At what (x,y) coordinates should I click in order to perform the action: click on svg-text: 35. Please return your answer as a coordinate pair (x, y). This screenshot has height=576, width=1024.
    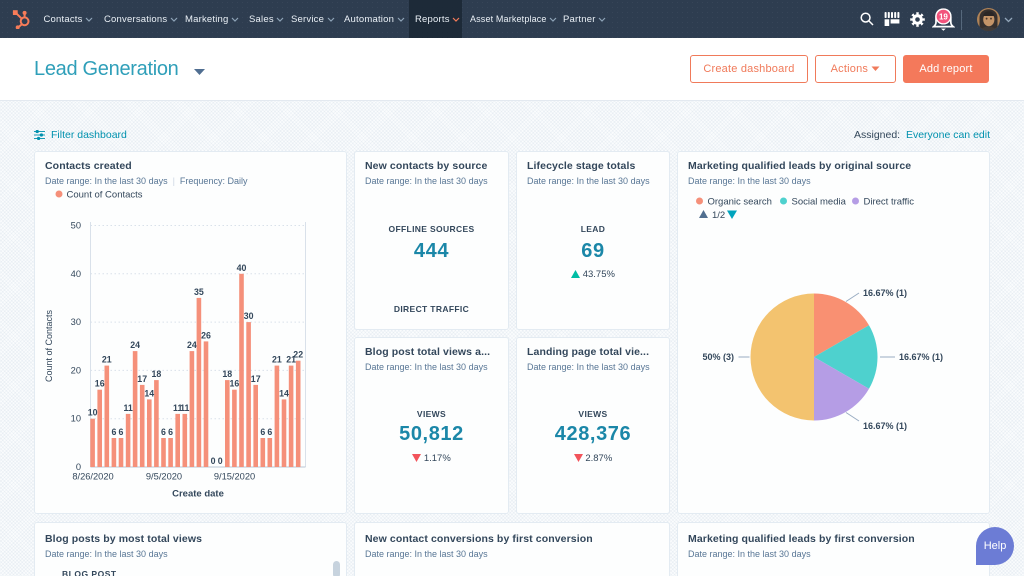
    Looking at the image, I should click on (199, 292).